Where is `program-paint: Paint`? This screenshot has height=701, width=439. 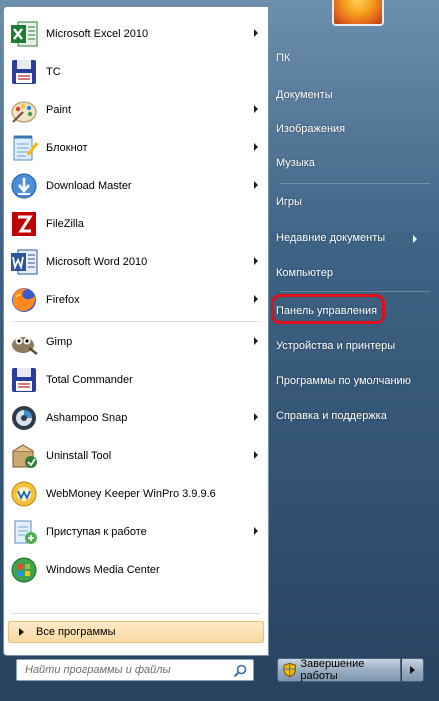
program-paint: Paint is located at coordinates (136, 110).